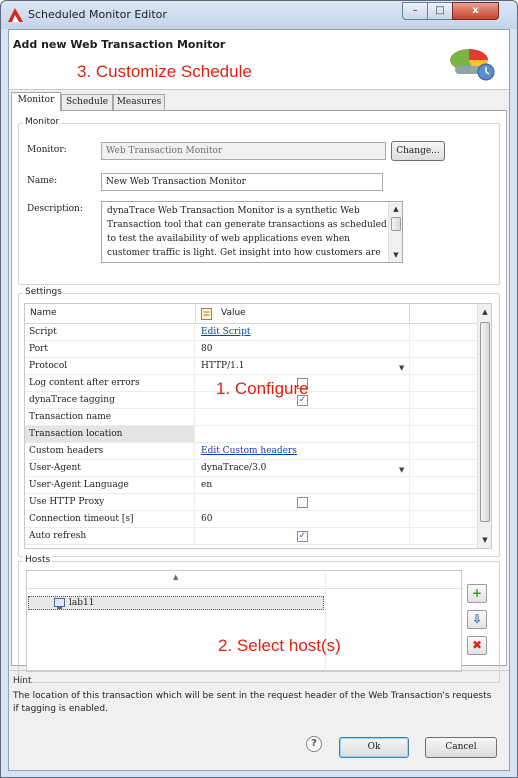 Image resolution: width=518 pixels, height=778 pixels. I want to click on settings-row: Use HTTP Proxy, so click(251, 502).